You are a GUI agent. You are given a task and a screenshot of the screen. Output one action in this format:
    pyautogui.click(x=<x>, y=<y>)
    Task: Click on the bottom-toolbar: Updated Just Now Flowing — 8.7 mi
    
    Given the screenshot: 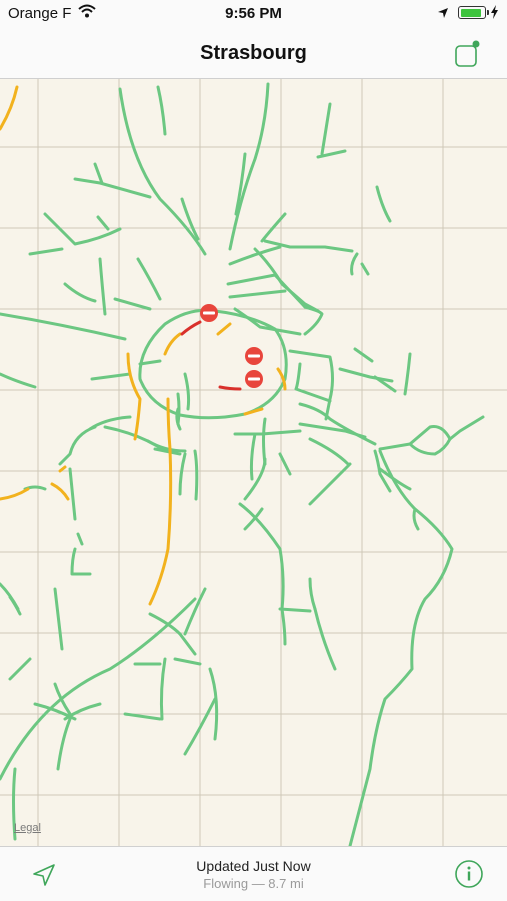 What is the action you would take?
    pyautogui.click(x=253, y=873)
    